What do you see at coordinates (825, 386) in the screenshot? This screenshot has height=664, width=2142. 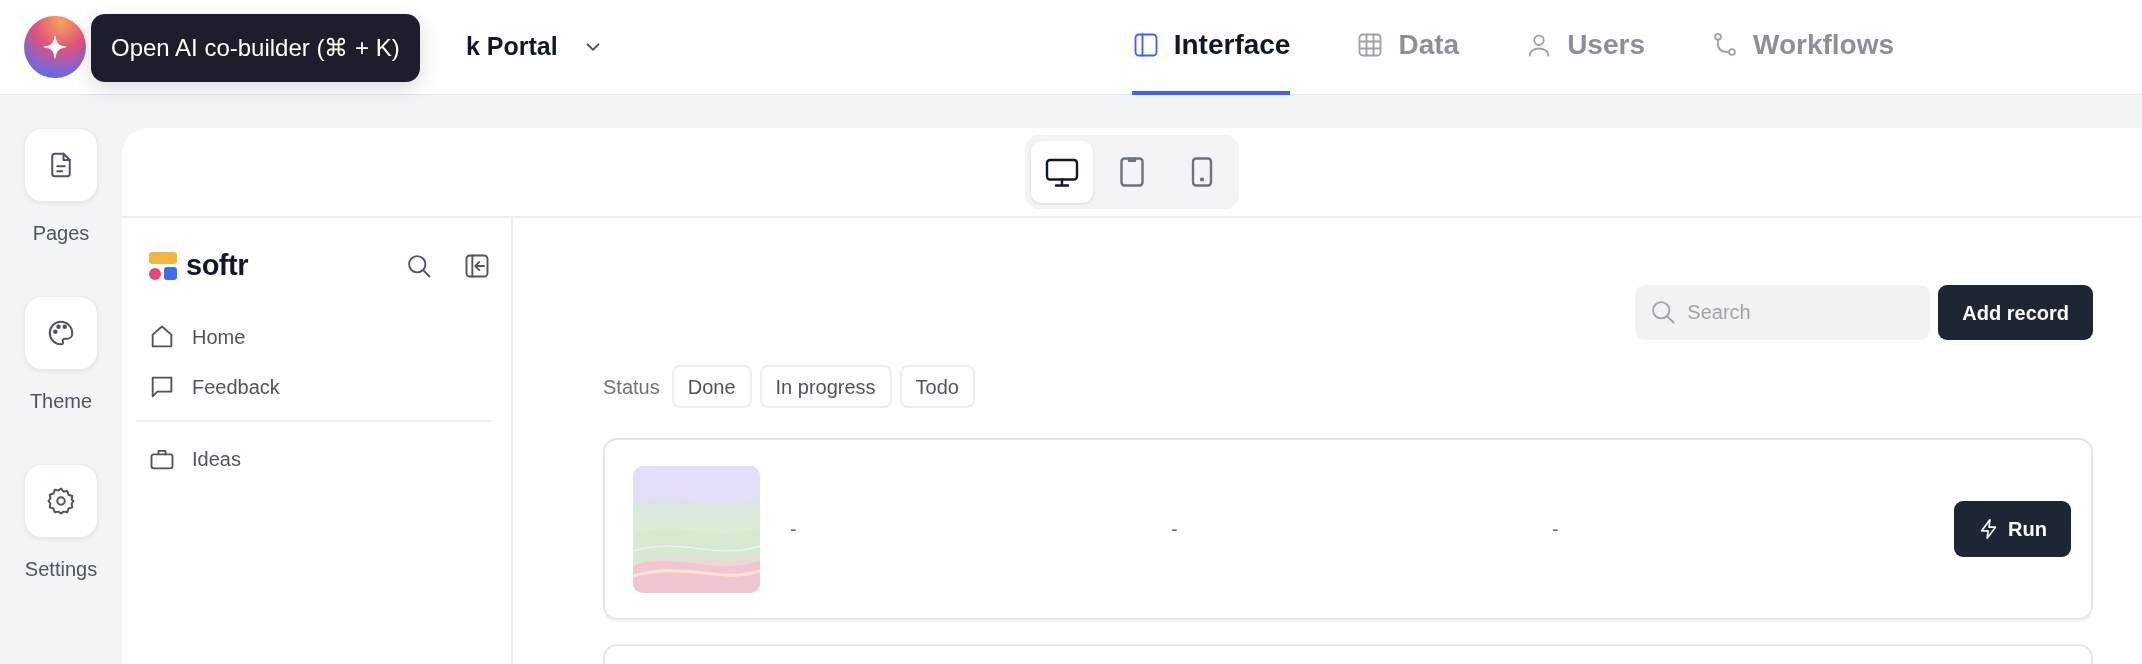 I see `filter-chip: In progress` at bounding box center [825, 386].